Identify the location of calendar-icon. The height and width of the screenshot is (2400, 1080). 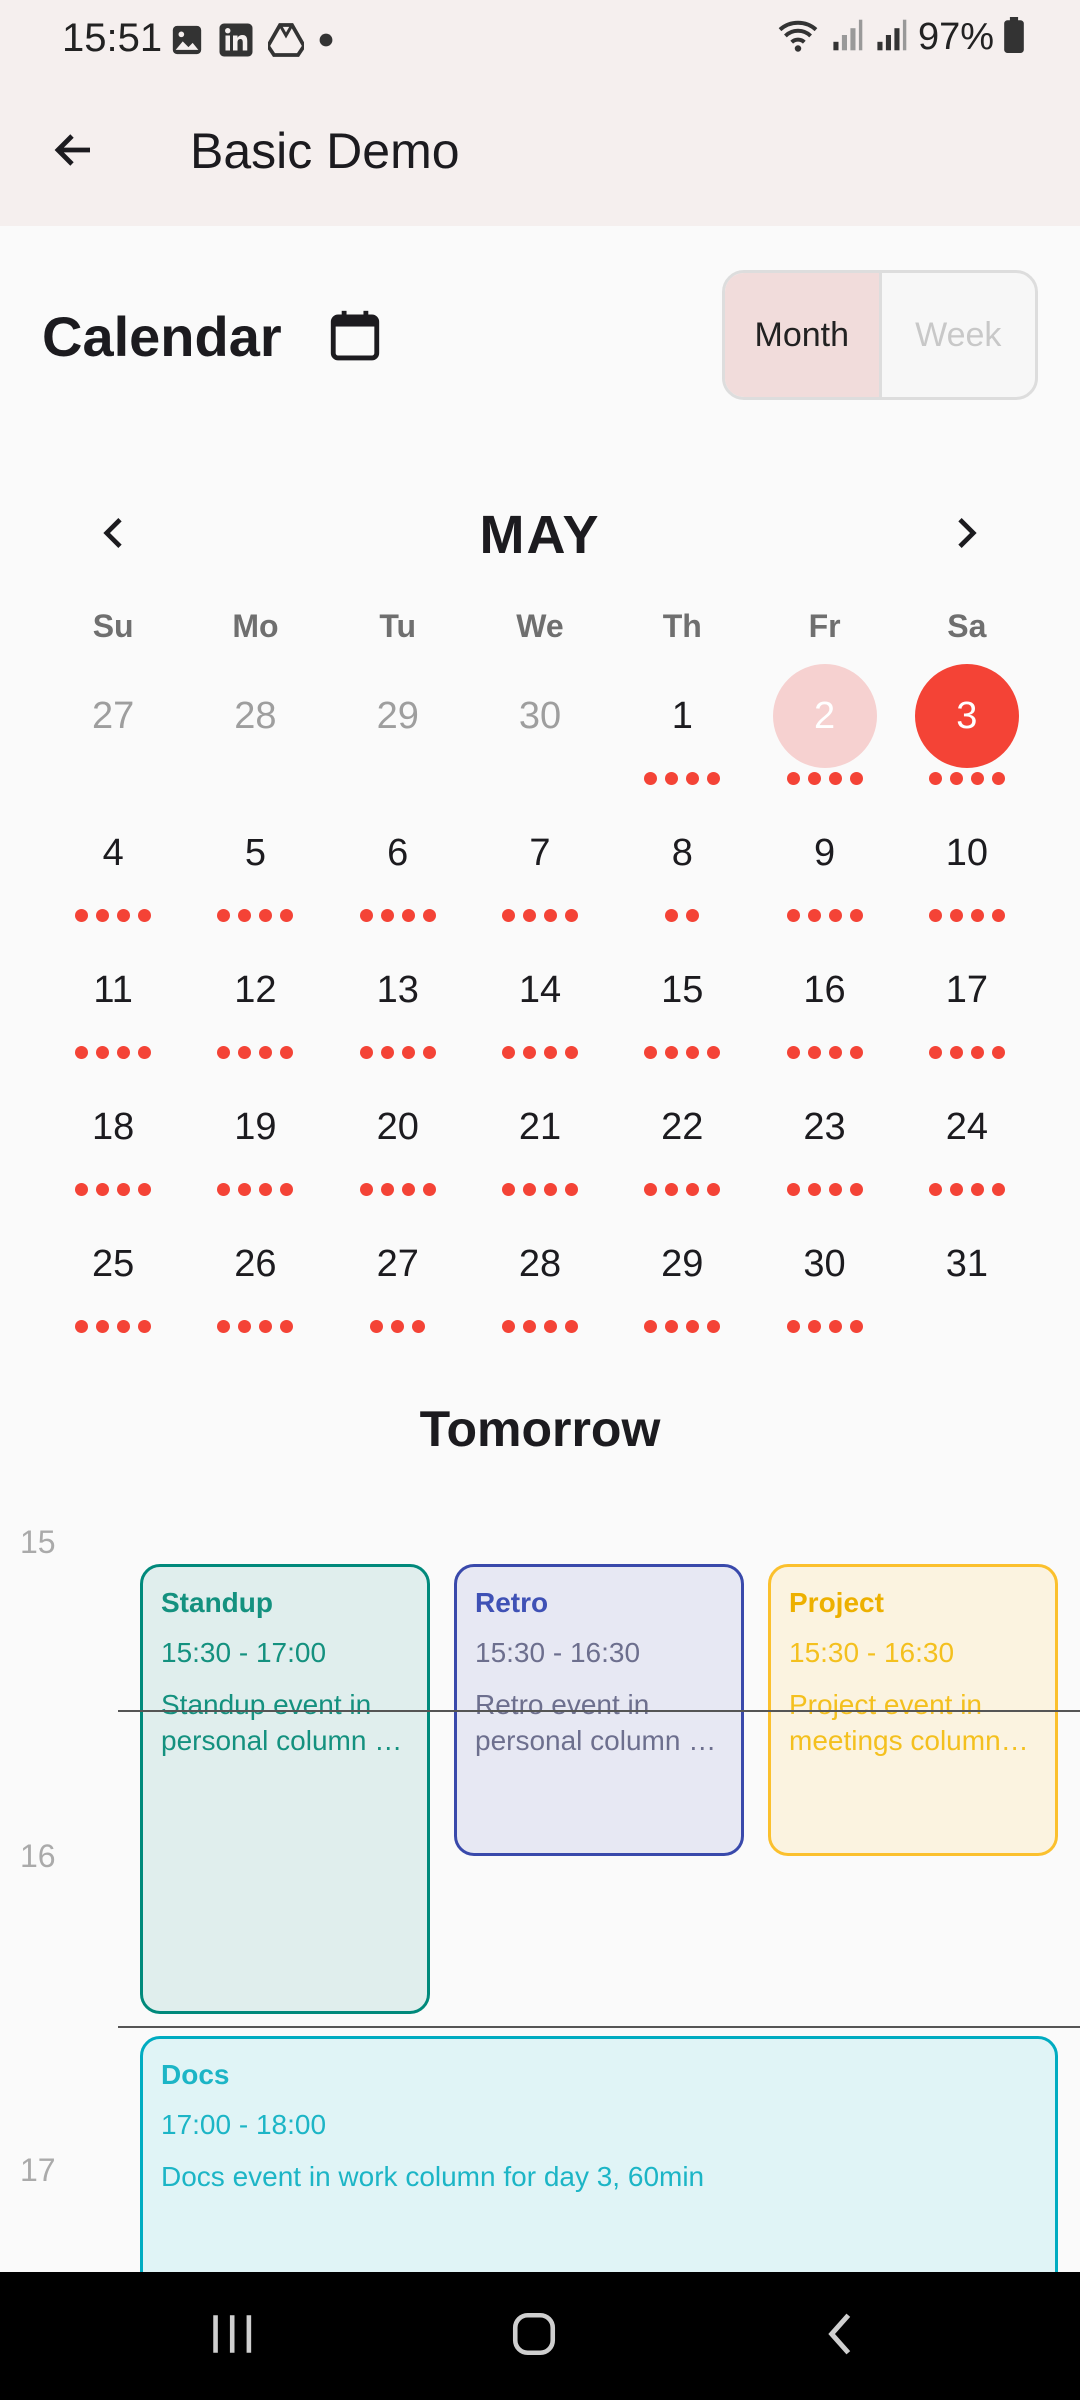
(355, 337).